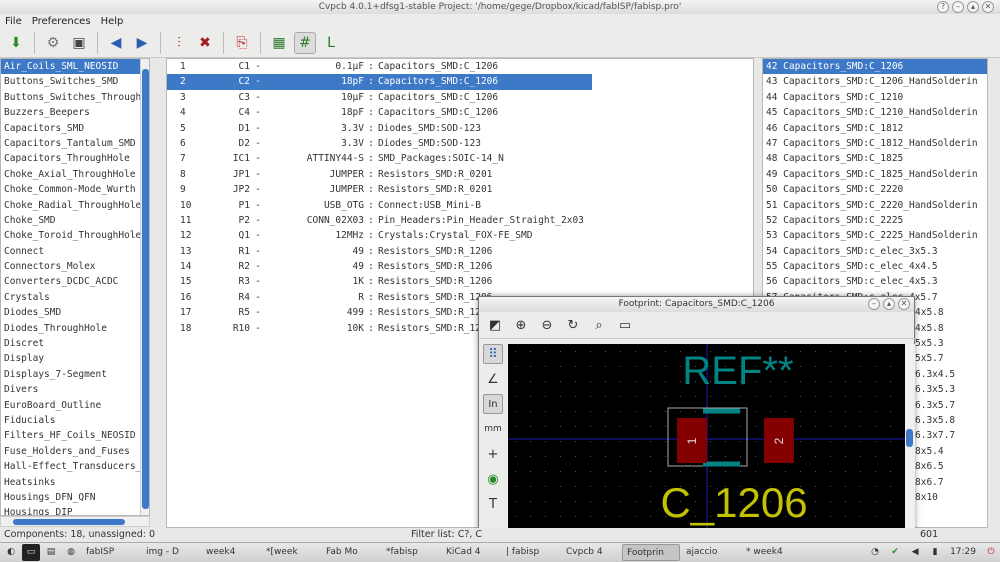 The image size is (1000, 562). Describe the element at coordinates (493, 429) in the screenshot. I see `units-mm-icon: mm` at that location.